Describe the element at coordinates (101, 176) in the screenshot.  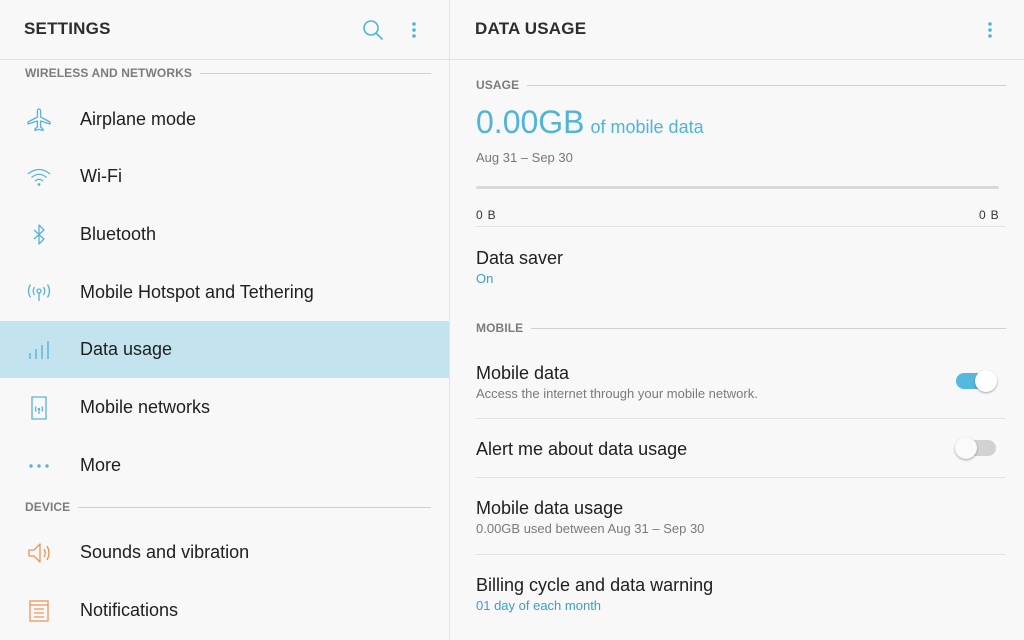
I see `sidebar-item-label: Wi-Fi` at that location.